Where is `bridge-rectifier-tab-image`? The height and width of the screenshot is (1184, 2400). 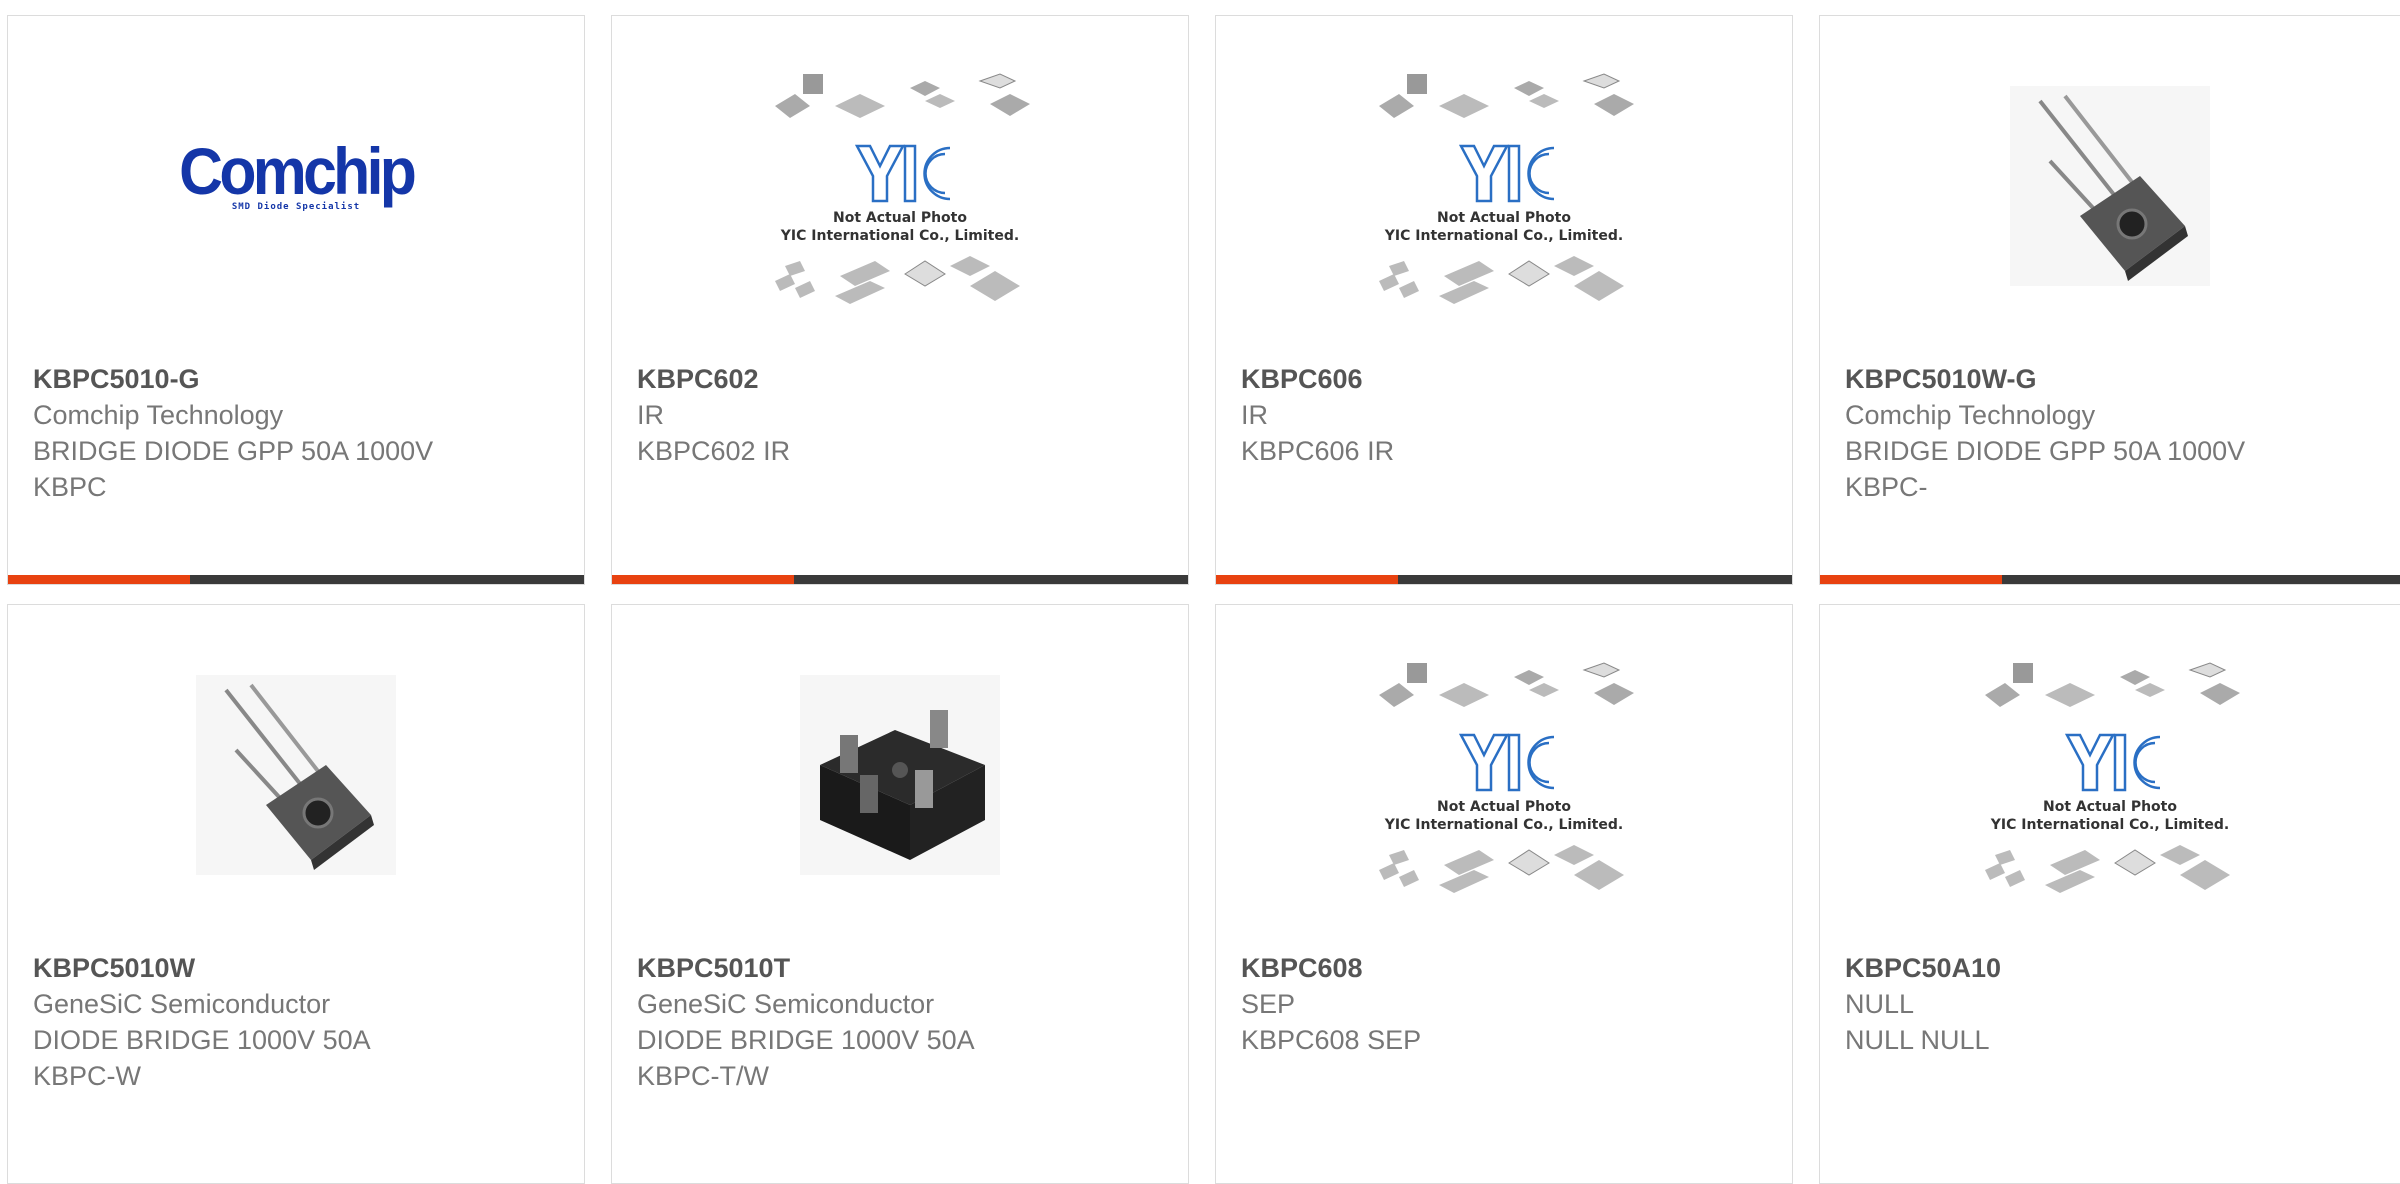 bridge-rectifier-tab-image is located at coordinates (900, 775).